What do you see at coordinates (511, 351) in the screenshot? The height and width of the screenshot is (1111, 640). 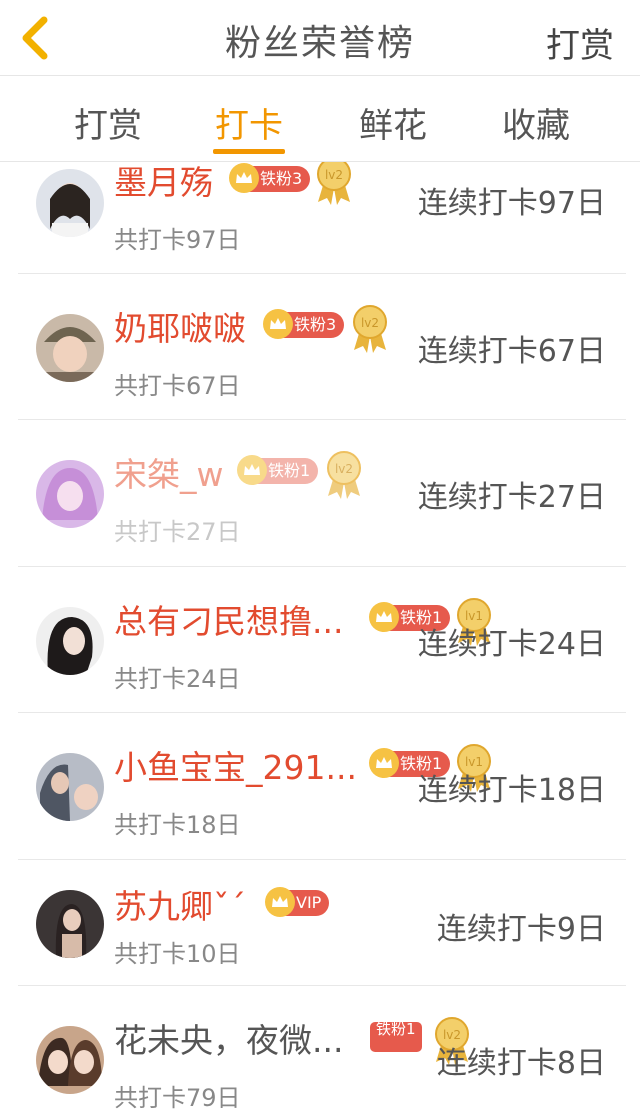 I see `streak-days: 连续打卡67日` at bounding box center [511, 351].